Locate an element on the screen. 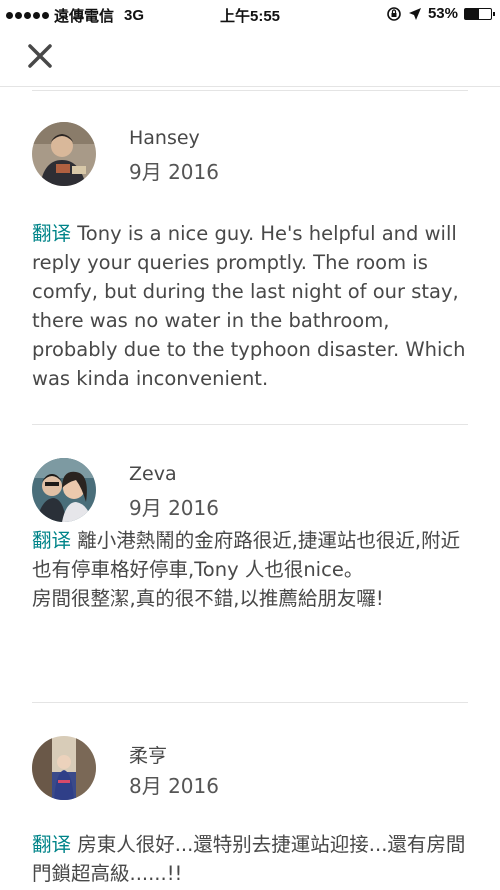 The image size is (500, 890). nav-divider is located at coordinates (250, 86).